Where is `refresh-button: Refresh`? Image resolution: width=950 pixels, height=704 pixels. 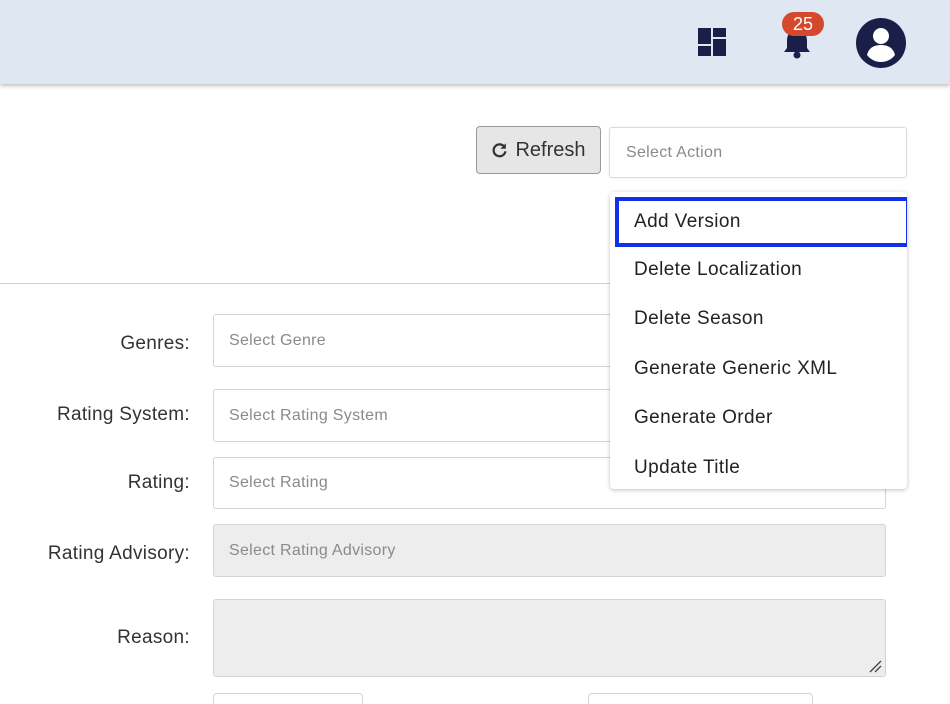
refresh-button: Refresh is located at coordinates (538, 150).